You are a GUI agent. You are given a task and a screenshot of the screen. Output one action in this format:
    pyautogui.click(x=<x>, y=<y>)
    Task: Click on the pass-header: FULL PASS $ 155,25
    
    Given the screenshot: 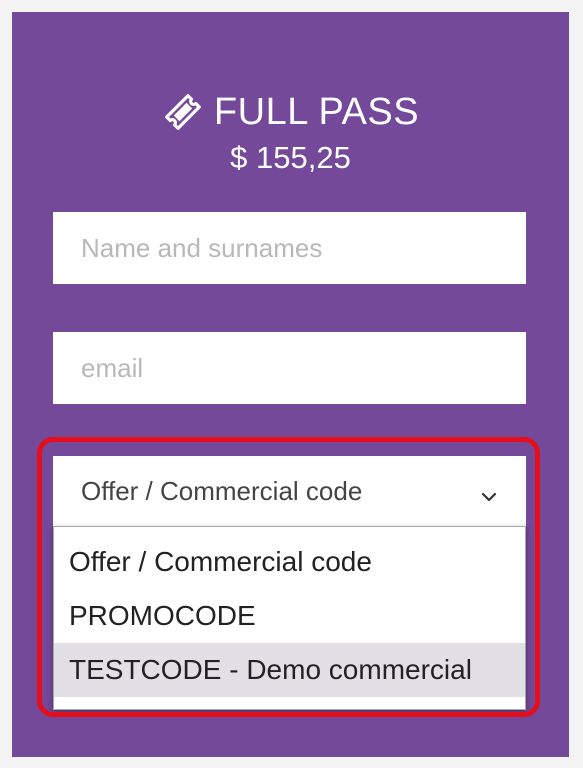 What is the action you would take?
    pyautogui.click(x=290, y=133)
    